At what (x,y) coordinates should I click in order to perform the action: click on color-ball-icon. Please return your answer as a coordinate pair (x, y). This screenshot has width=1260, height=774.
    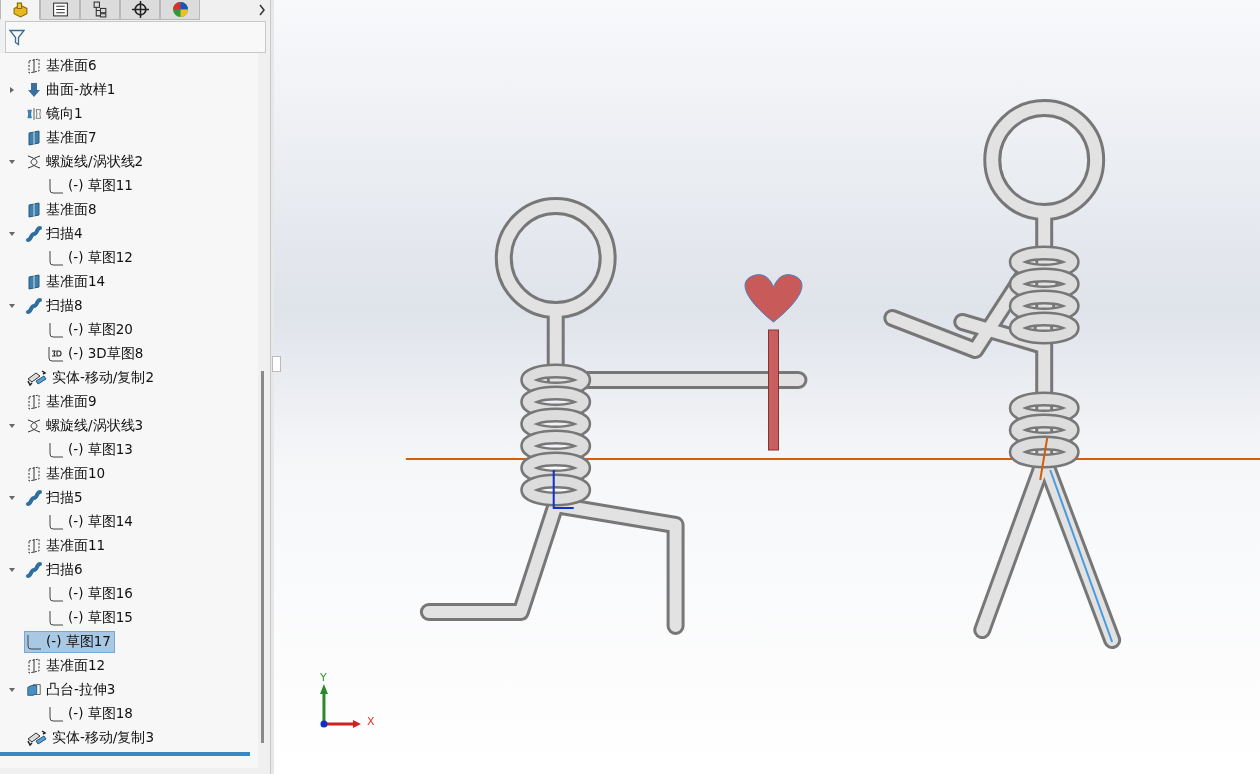
    Looking at the image, I should click on (180, 9).